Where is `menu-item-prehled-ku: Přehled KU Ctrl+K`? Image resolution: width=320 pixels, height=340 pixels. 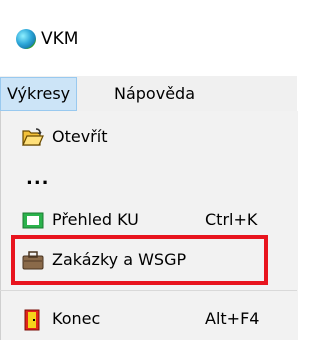 menu-item-prehled-ku: Přehled KU Ctrl+K is located at coordinates (148, 220).